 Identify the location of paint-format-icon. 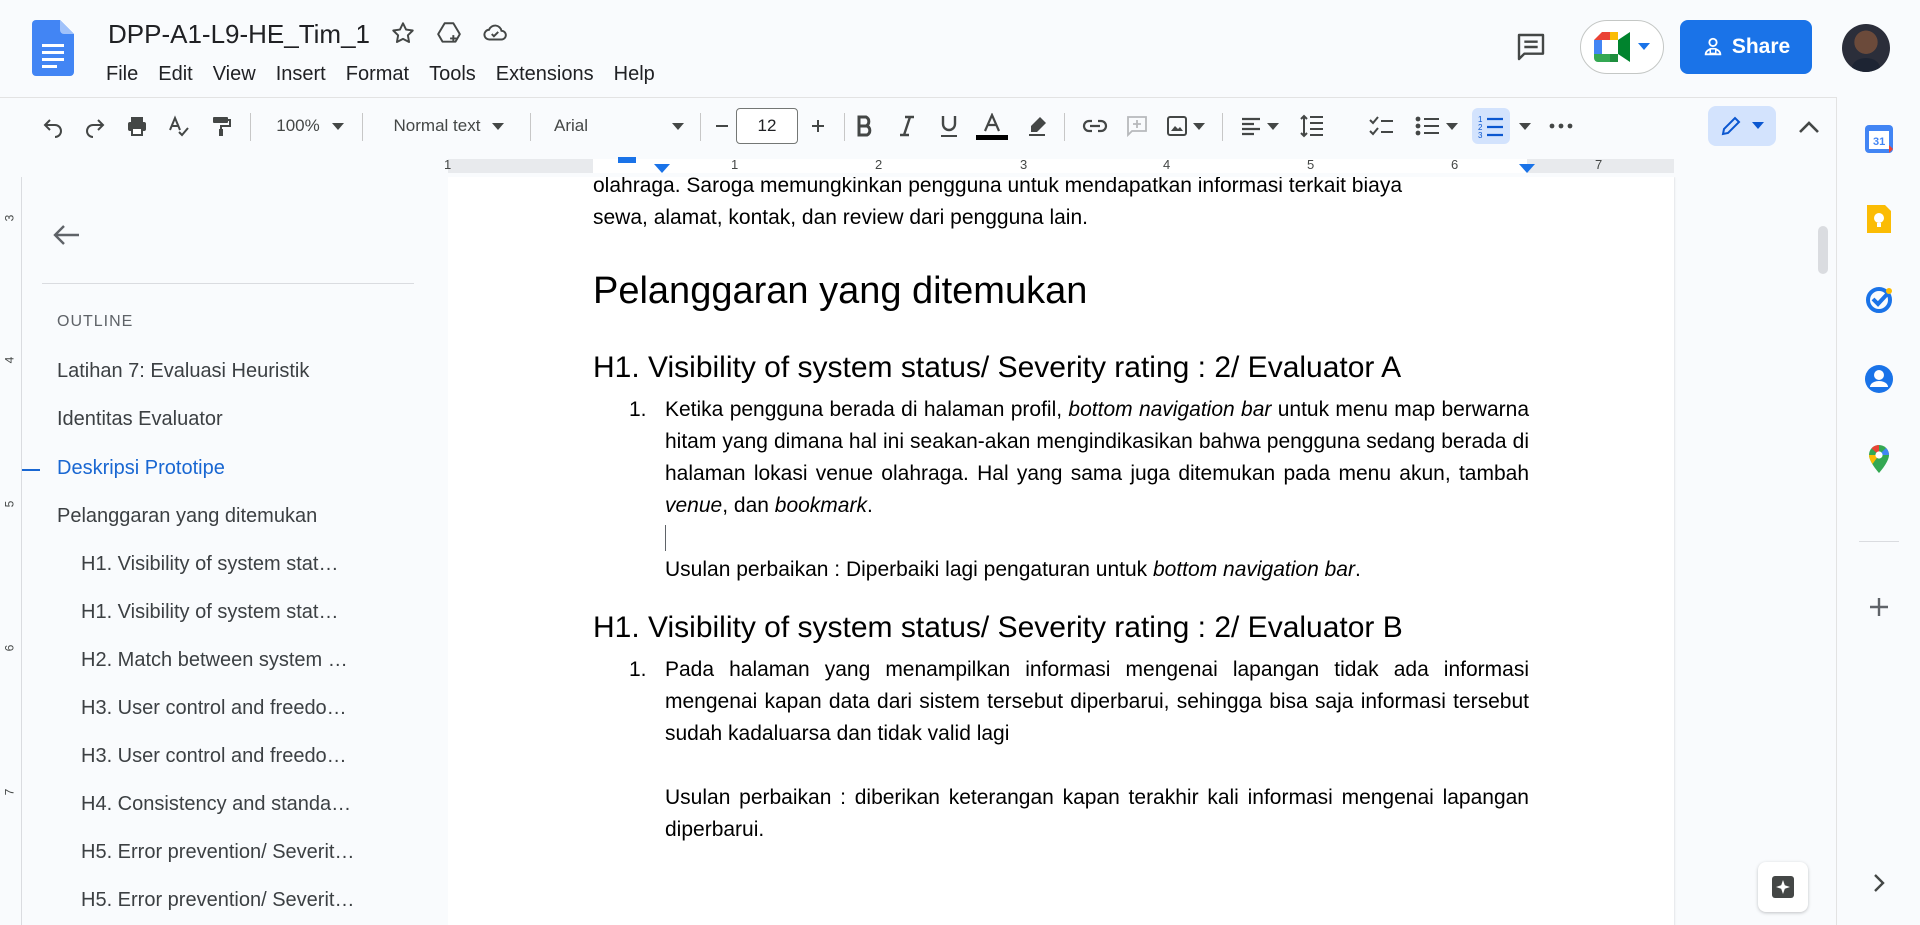
(221, 126).